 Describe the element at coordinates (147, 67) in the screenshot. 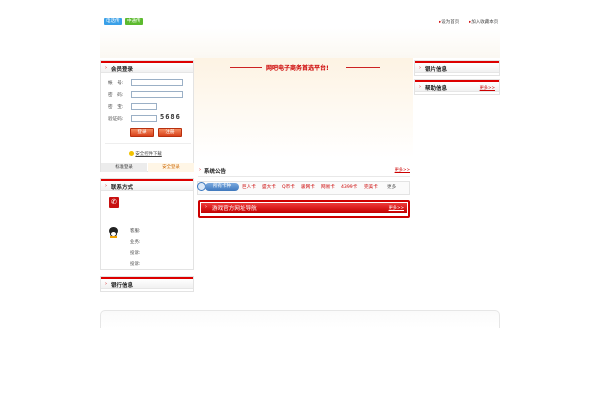

I see `login-panel-header: › 会员登录` at that location.